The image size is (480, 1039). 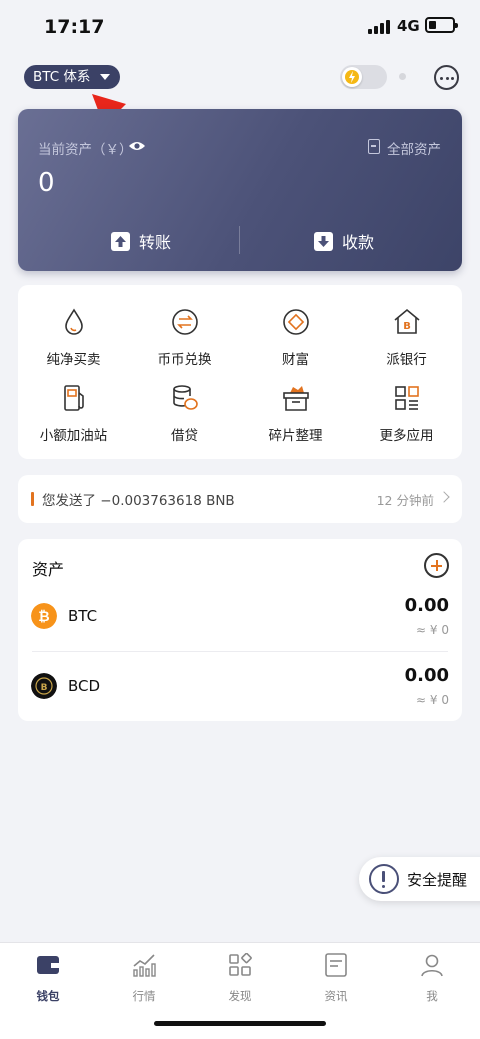 What do you see at coordinates (144, 979) in the screenshot?
I see `tab-market: 行情` at bounding box center [144, 979].